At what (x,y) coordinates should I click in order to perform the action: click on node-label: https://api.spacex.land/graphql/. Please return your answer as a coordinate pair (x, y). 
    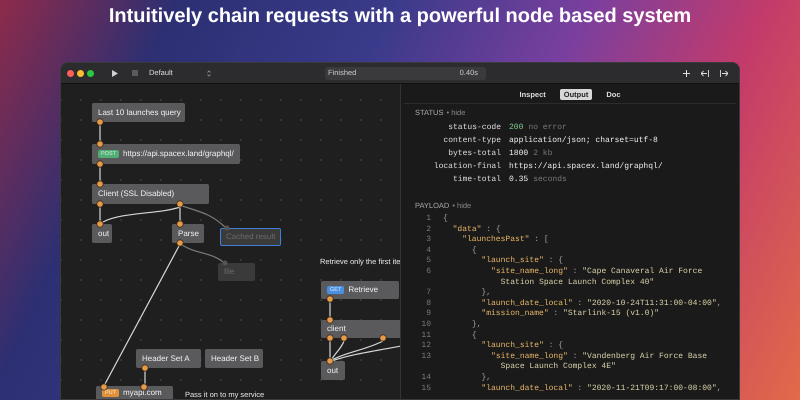
    Looking at the image, I should click on (178, 154).